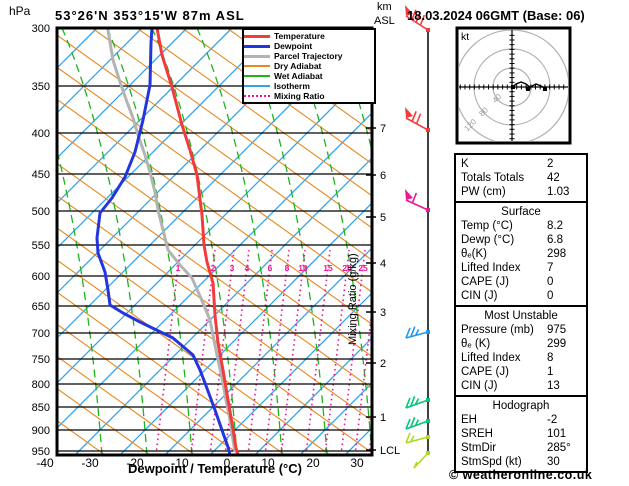 Image resolution: width=629 pixels, height=486 pixels. Describe the element at coordinates (41, 175) in the screenshot. I see `pressure-tick-label: 450` at that location.